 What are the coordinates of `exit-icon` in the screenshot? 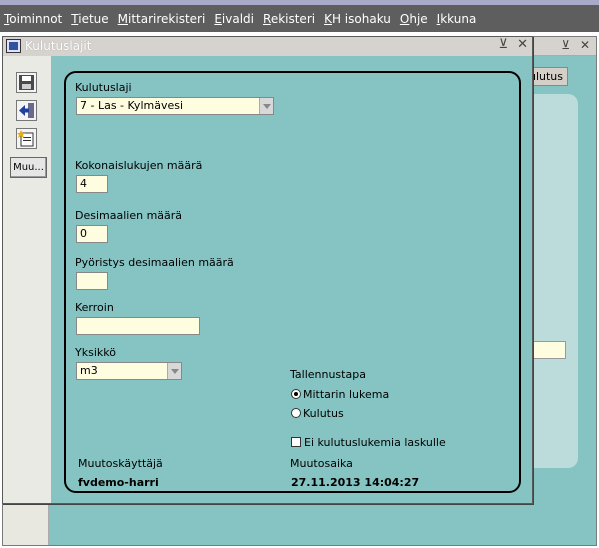 It's located at (26, 110).